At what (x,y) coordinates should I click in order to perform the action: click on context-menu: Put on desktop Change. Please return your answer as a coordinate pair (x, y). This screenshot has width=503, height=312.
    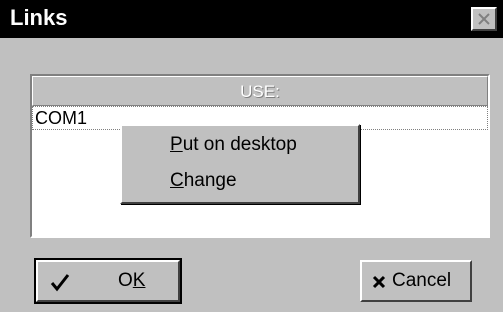
    Looking at the image, I should click on (240, 164).